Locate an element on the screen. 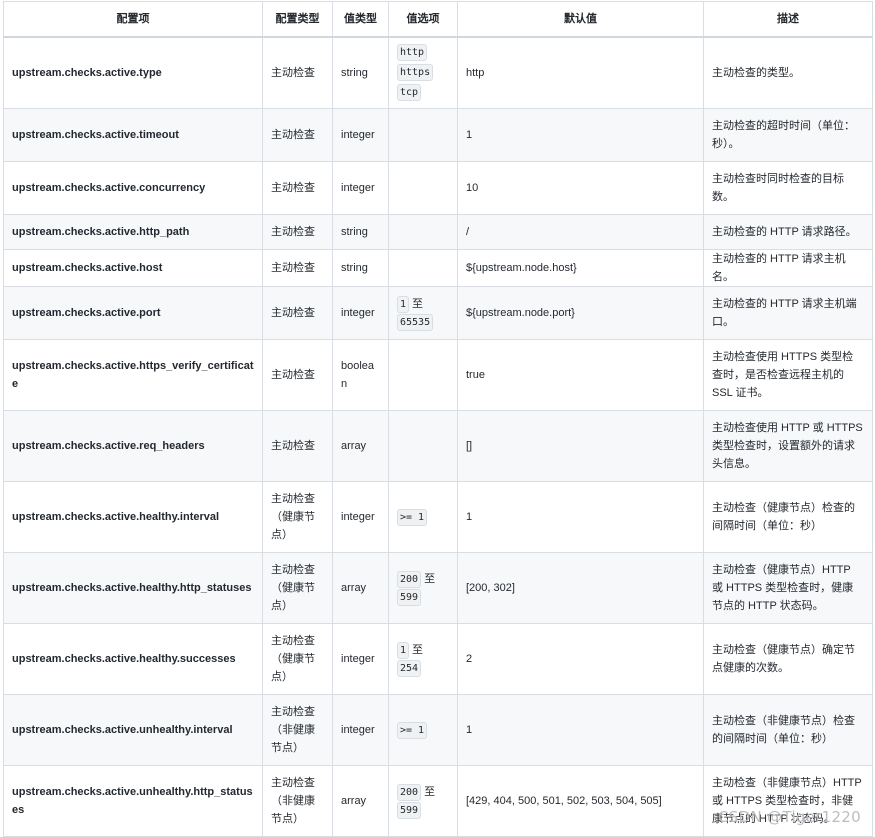  description: 主动检查时同时检查的目标数。 is located at coordinates (788, 187).